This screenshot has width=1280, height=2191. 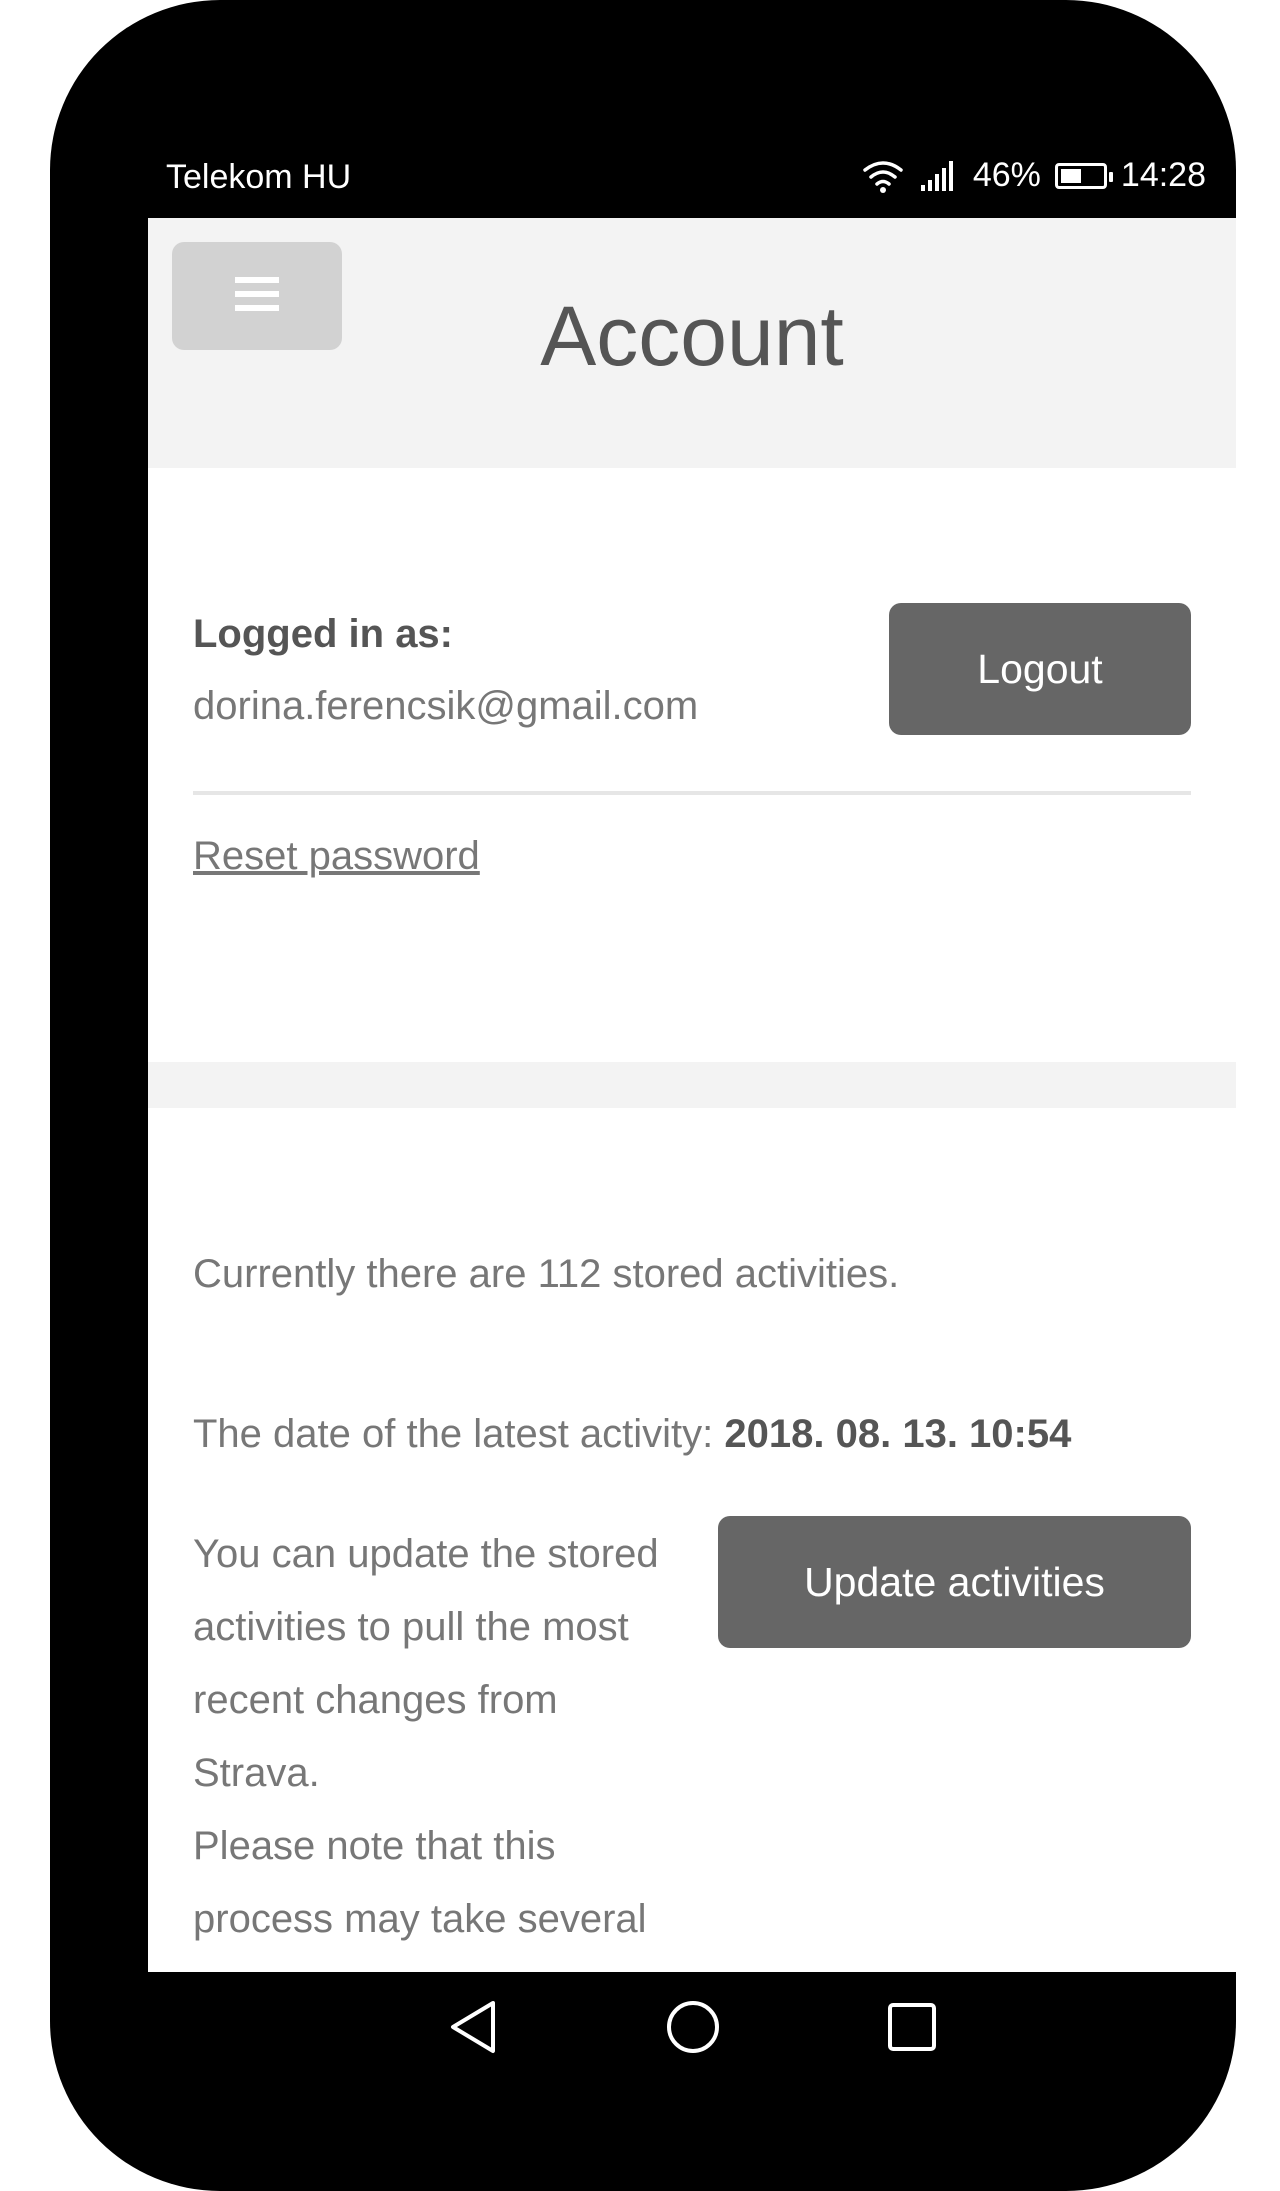 I want to click on signal-icon, so click(x=939, y=176).